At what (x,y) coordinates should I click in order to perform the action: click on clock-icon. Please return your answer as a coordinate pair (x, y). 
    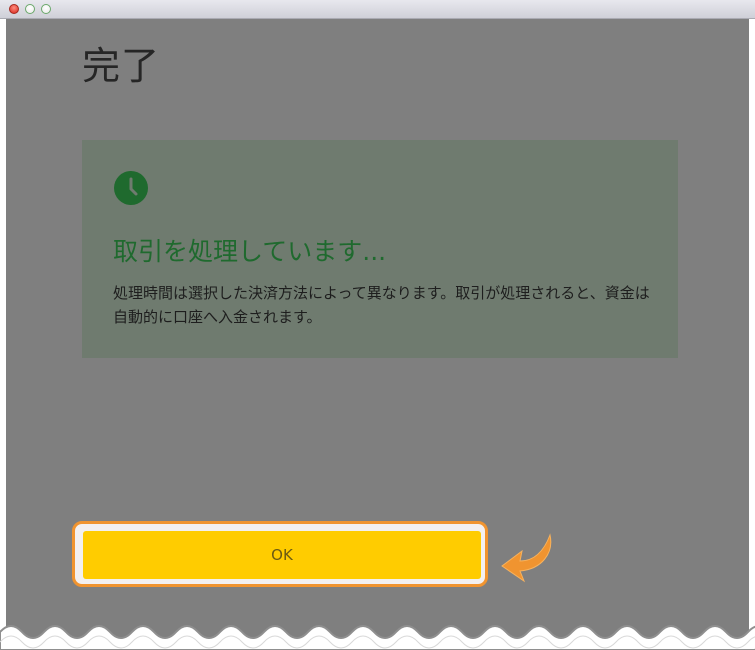
    Looking at the image, I should click on (131, 188).